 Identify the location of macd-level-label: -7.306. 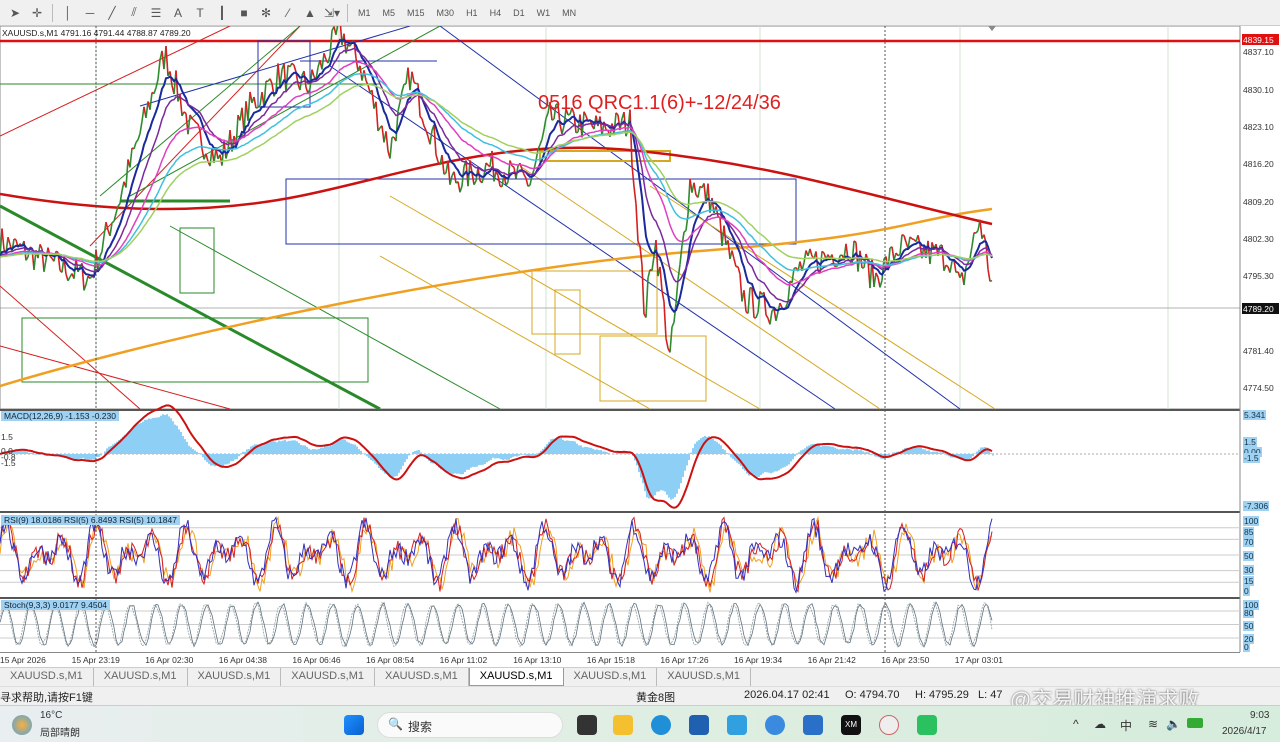
(1256, 506).